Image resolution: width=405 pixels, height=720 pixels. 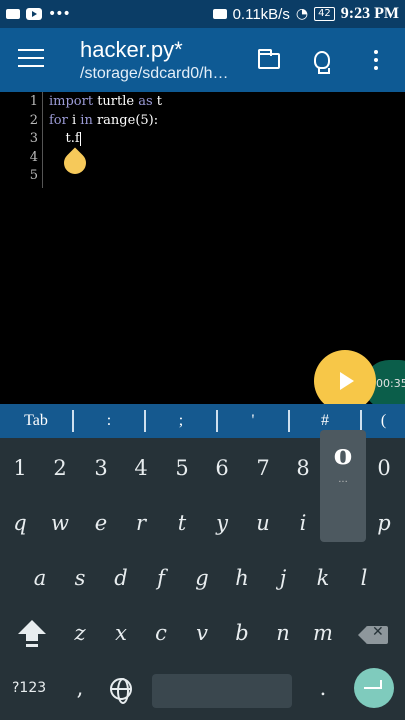 I want to click on line-number: 2, so click(x=33, y=120).